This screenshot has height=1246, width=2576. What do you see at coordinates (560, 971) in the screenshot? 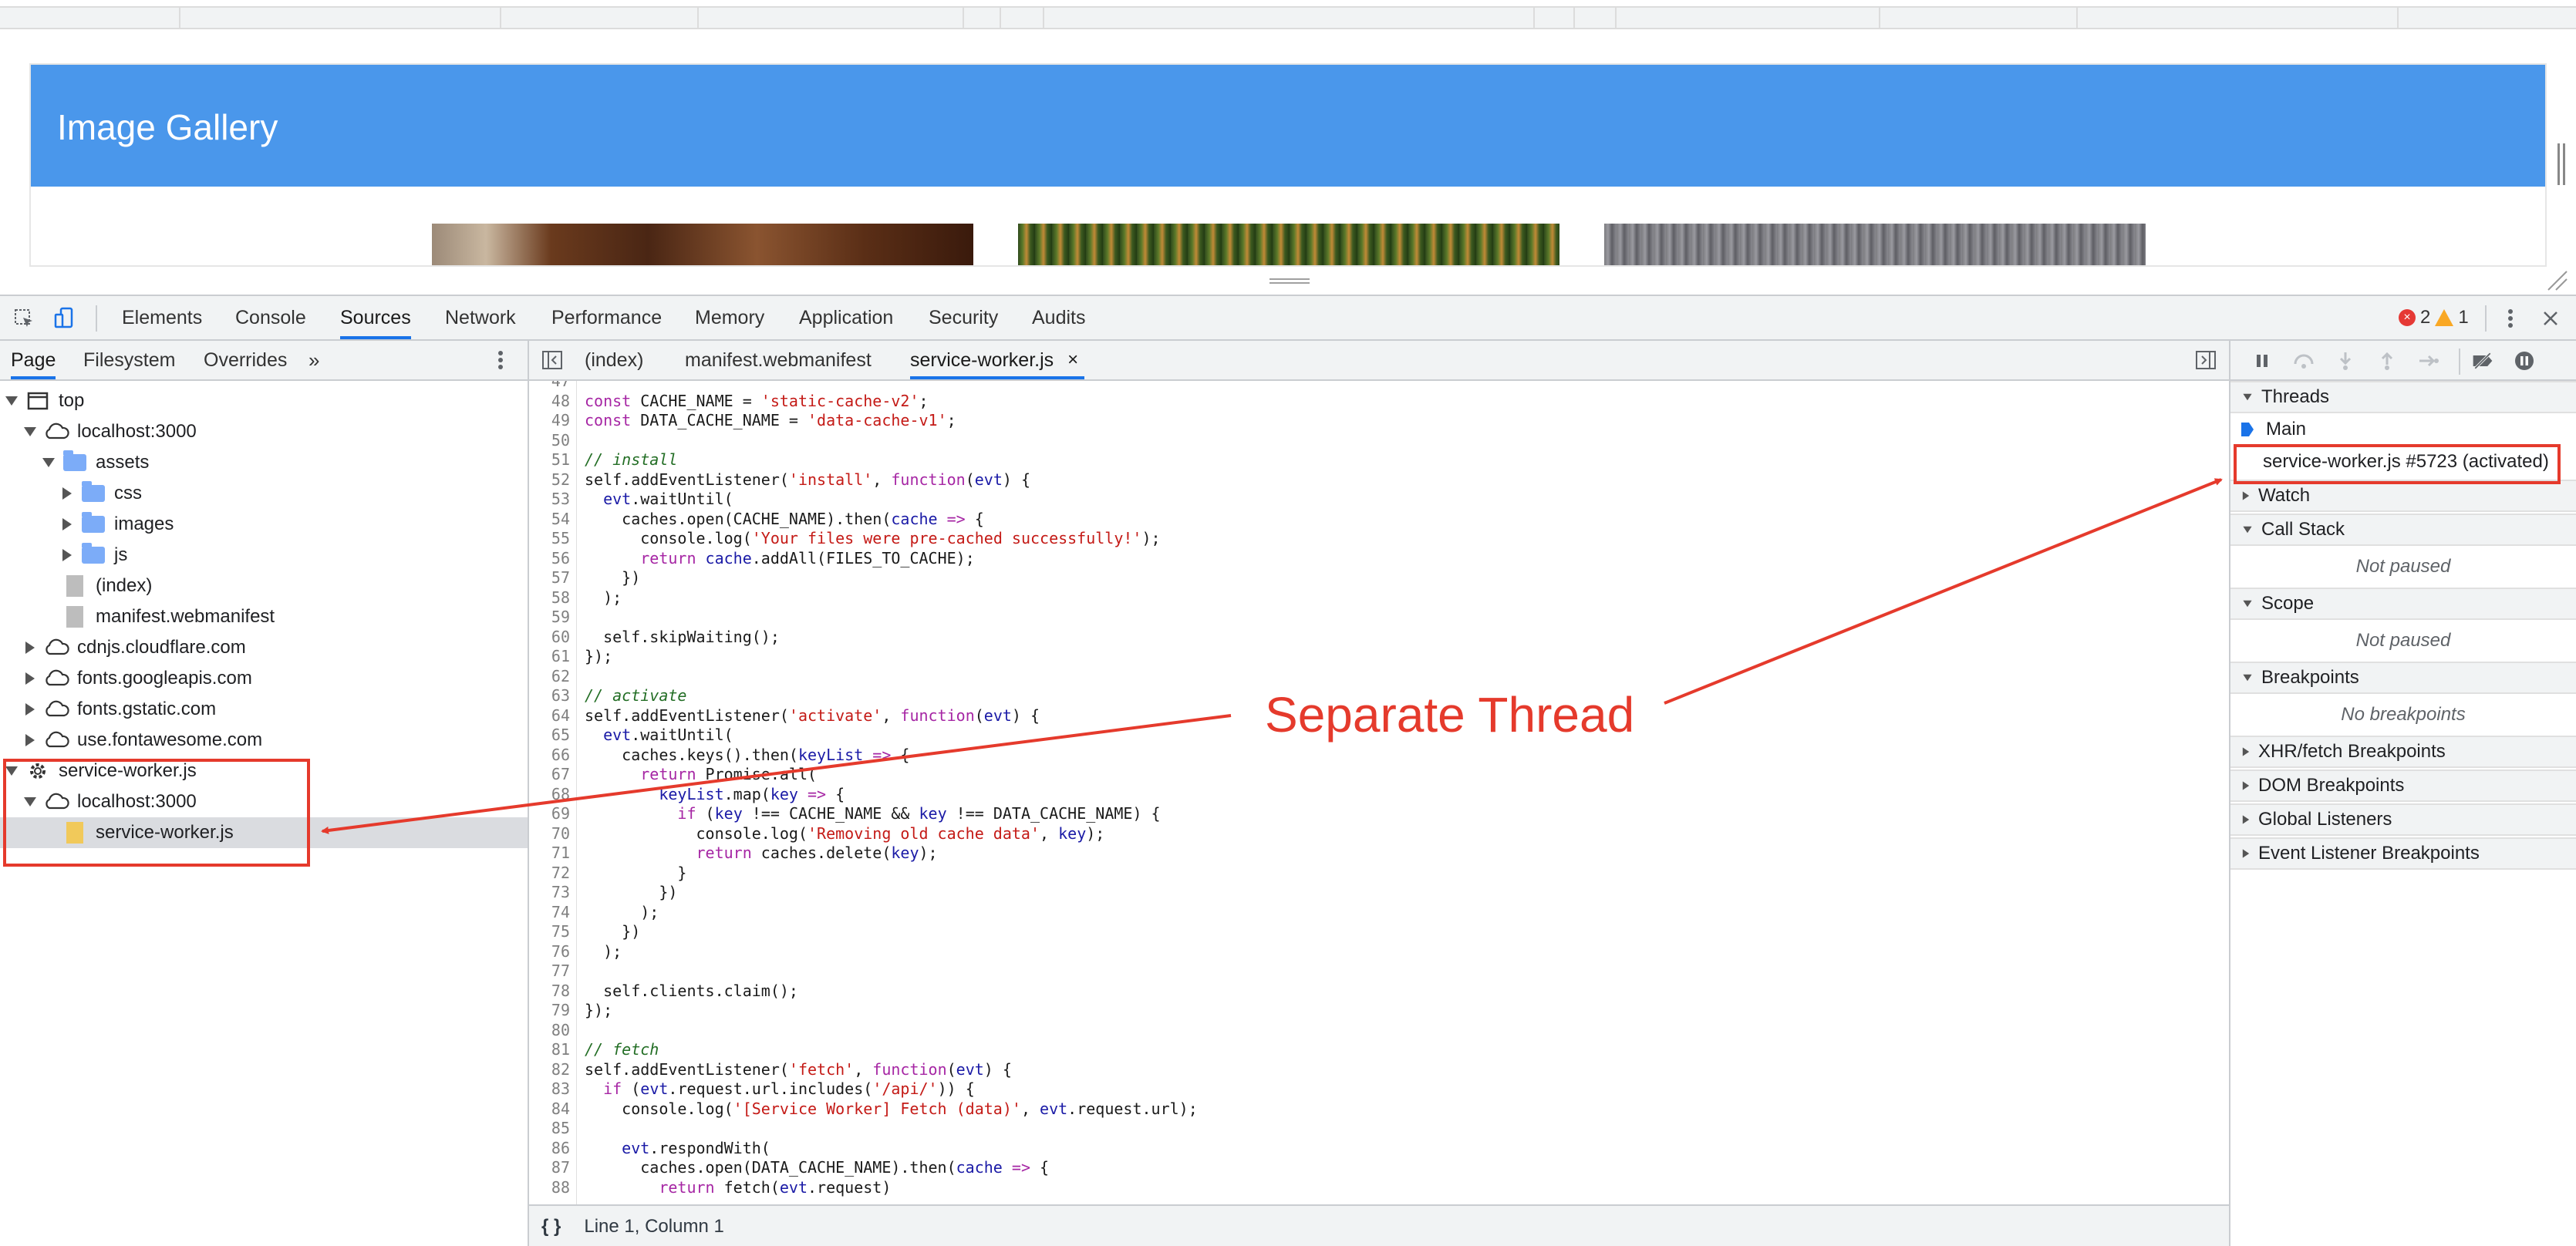
I see `line-number: 77` at bounding box center [560, 971].